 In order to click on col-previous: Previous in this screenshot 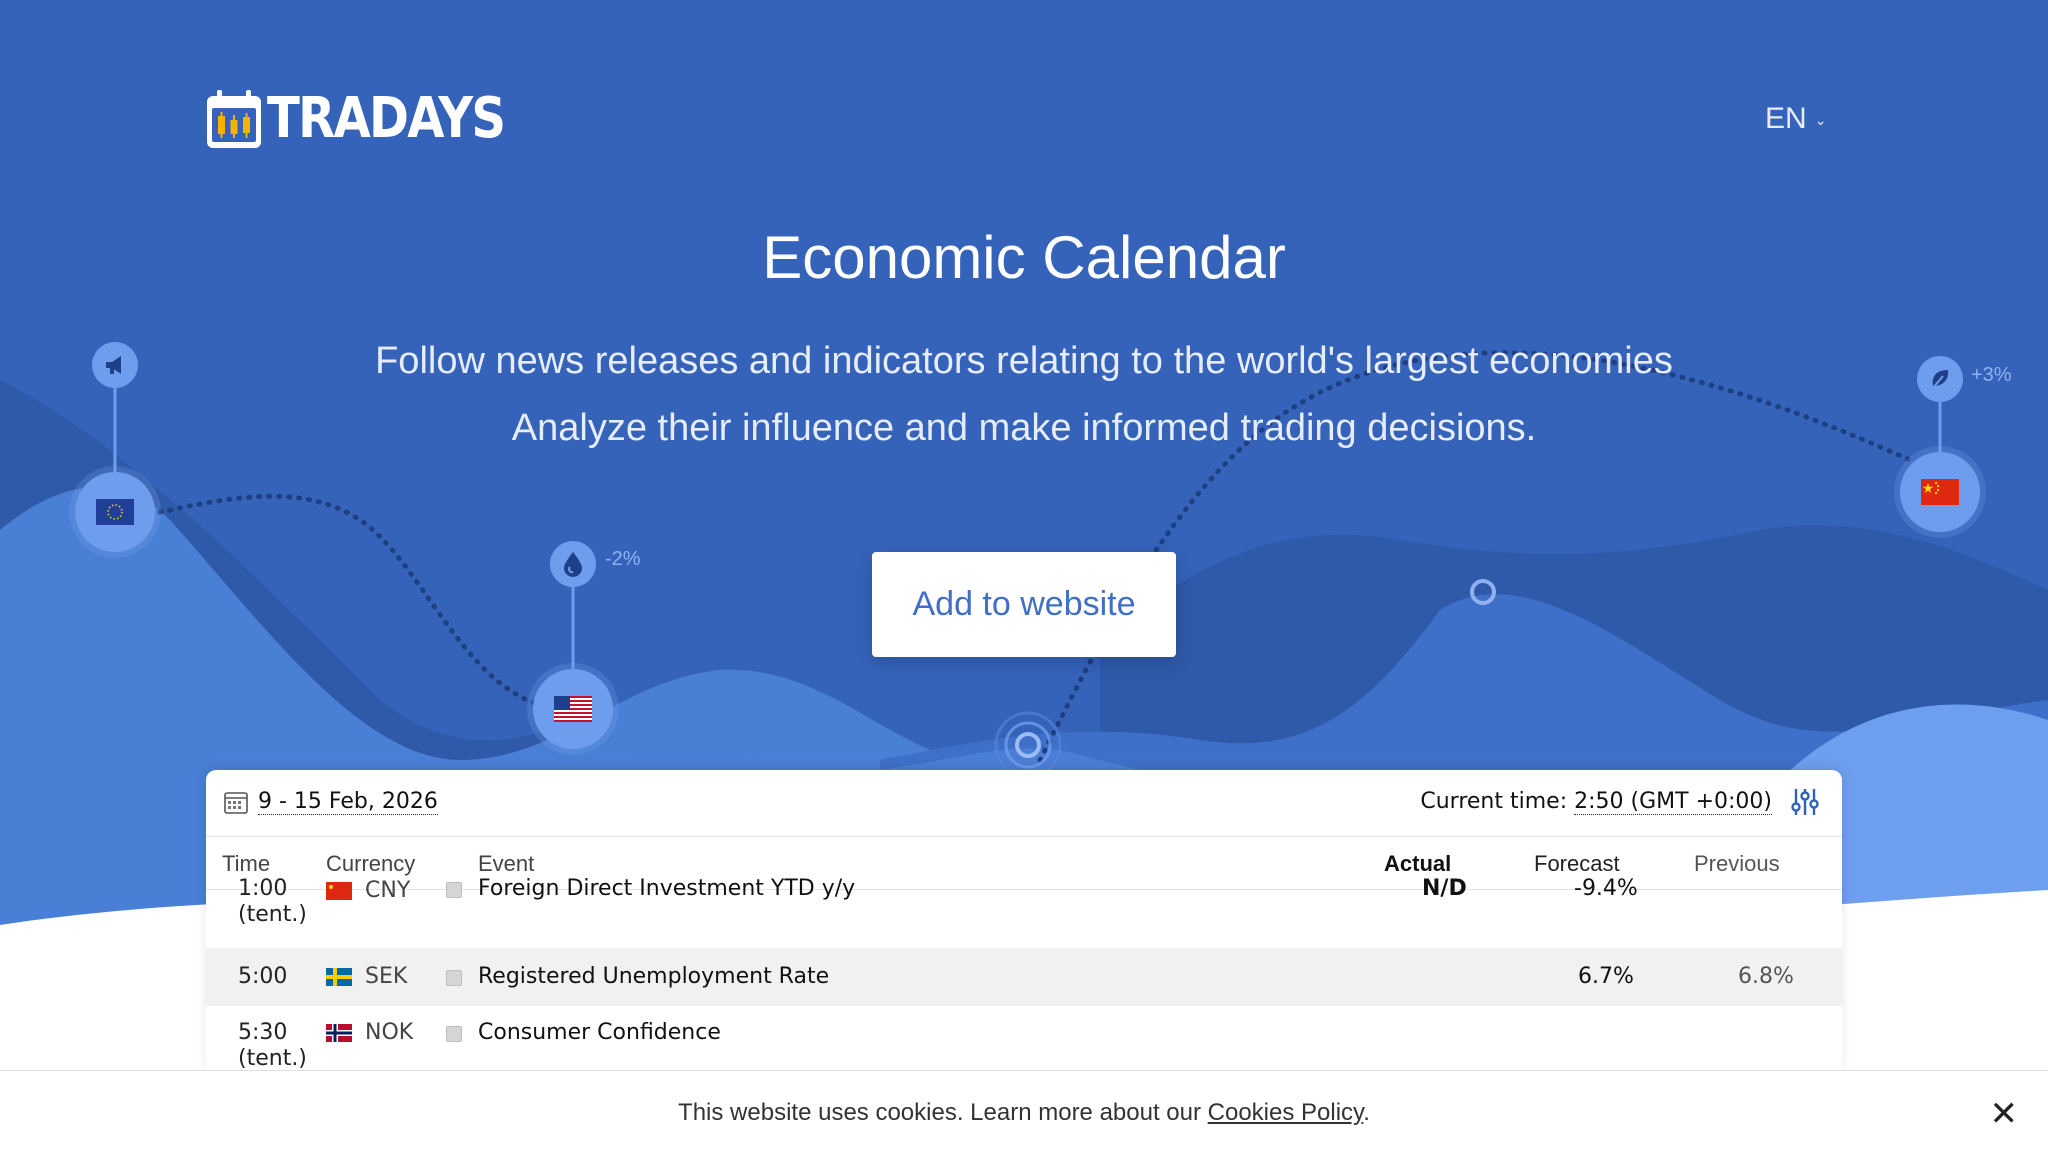, I will do `click(1737, 864)`.